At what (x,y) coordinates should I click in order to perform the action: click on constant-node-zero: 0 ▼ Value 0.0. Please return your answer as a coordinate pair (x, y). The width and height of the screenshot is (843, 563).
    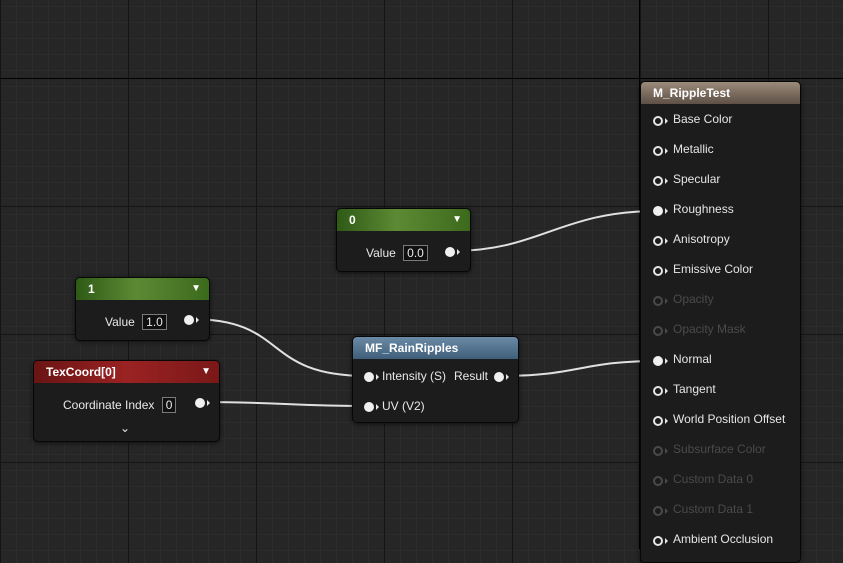
    Looking at the image, I should click on (403, 240).